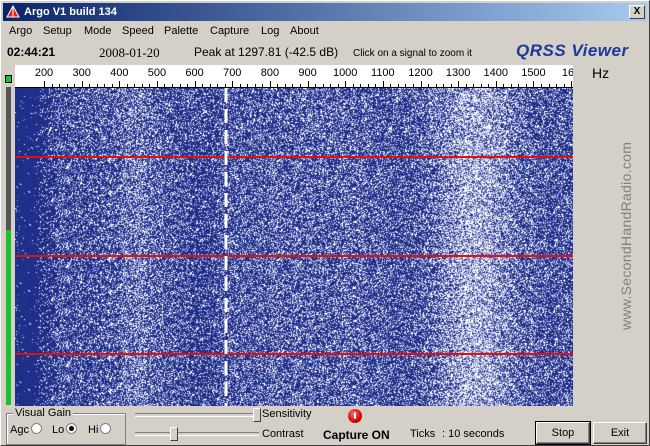 The height and width of the screenshot is (446, 650). What do you see at coordinates (423, 434) in the screenshot?
I see `ticks-label: Ticks` at bounding box center [423, 434].